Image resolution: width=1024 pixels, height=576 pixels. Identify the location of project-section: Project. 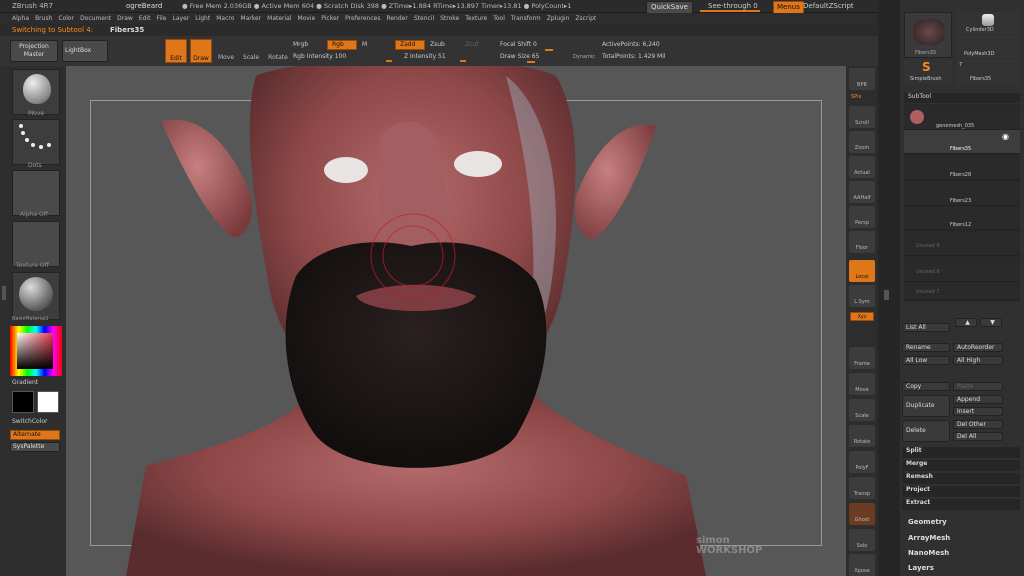
(961, 491).